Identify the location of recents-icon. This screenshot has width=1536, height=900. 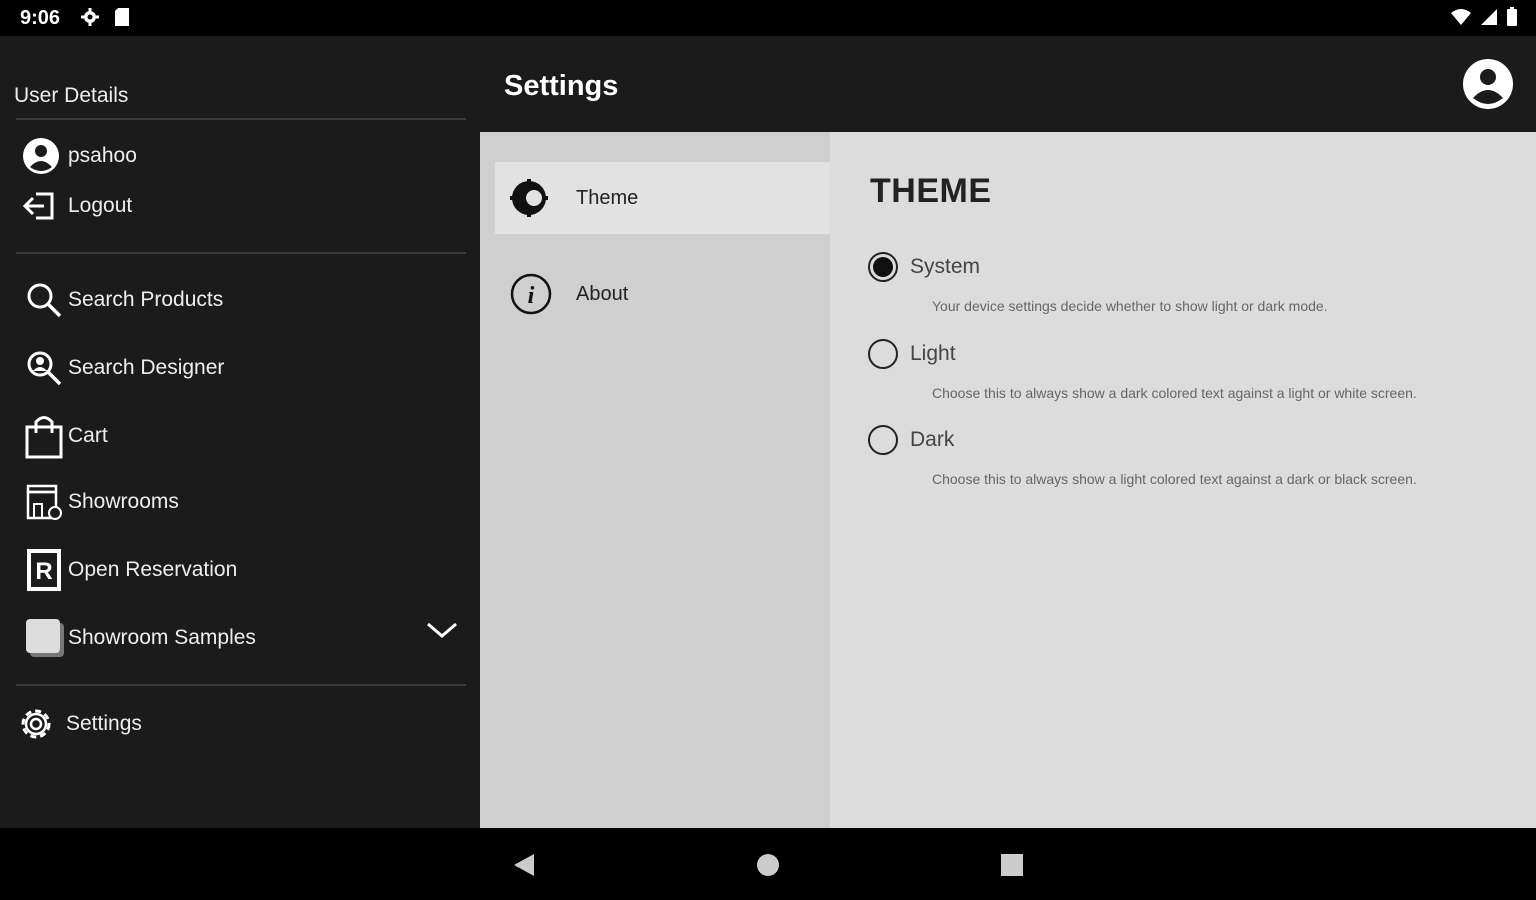
(1012, 867).